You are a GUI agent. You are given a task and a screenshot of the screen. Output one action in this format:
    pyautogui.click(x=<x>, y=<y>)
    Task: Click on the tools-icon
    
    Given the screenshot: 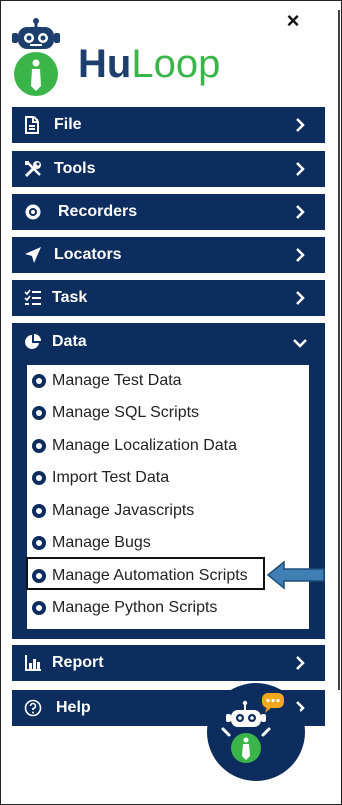 What is the action you would take?
    pyautogui.click(x=33, y=169)
    